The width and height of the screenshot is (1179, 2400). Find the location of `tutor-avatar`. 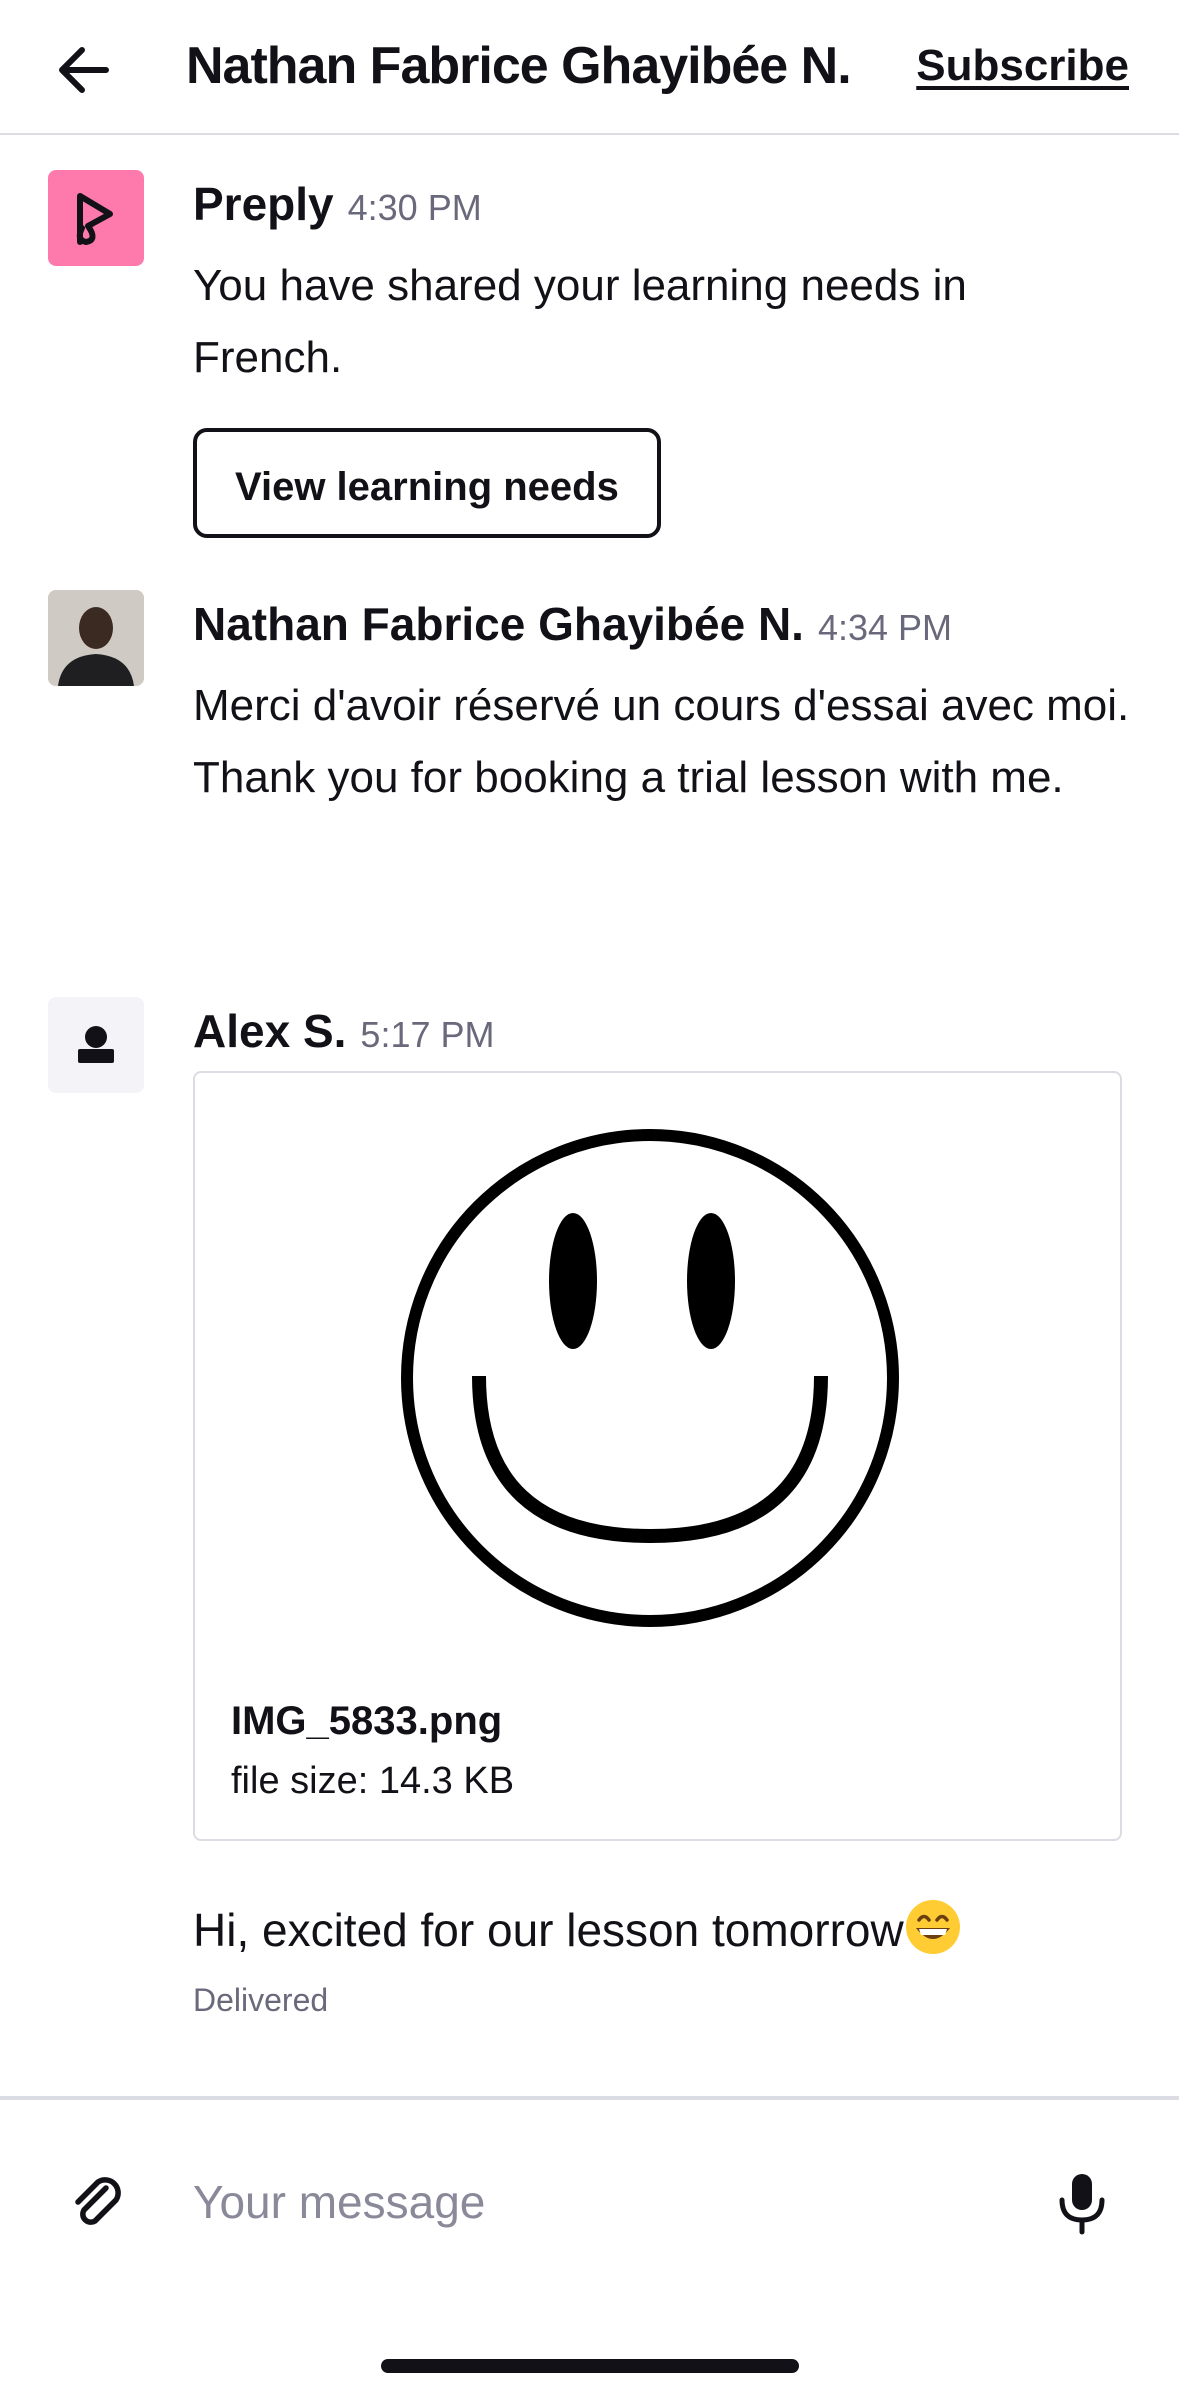

tutor-avatar is located at coordinates (96, 638).